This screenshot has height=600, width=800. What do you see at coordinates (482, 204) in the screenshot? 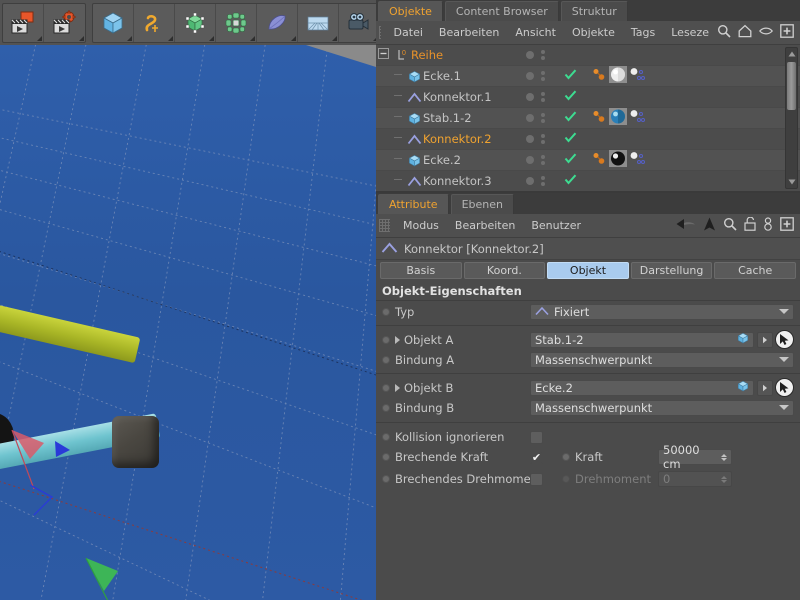
I see `tab-ebenen: Ebenen` at bounding box center [482, 204].